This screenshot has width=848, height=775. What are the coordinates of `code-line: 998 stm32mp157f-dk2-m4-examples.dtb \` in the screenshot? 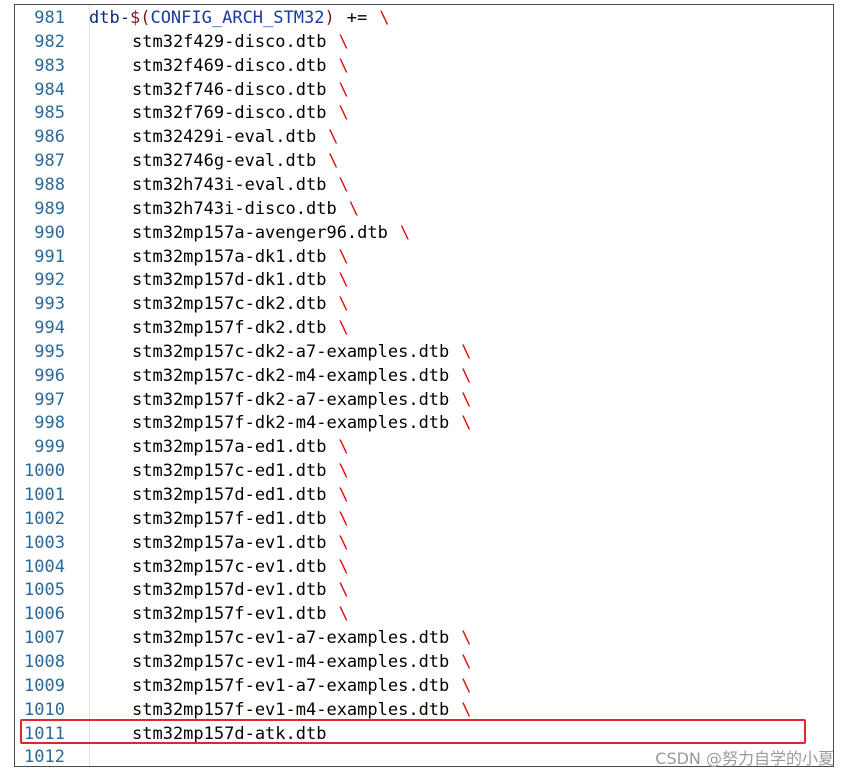 It's located at (424, 423).